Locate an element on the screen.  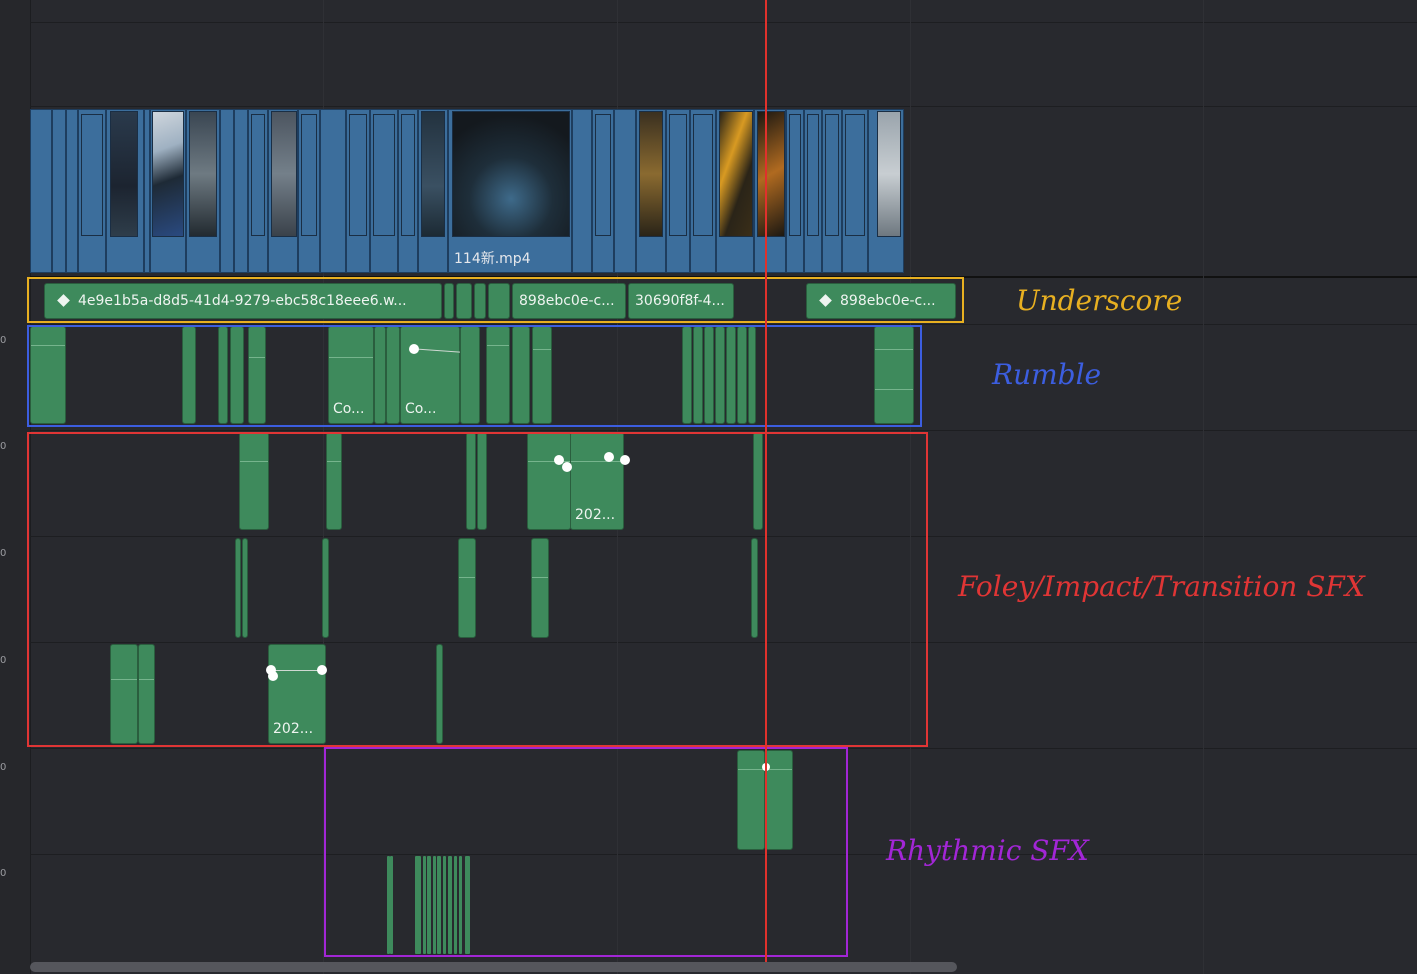
video-clip-label: 114新.mp4 is located at coordinates (492, 259).